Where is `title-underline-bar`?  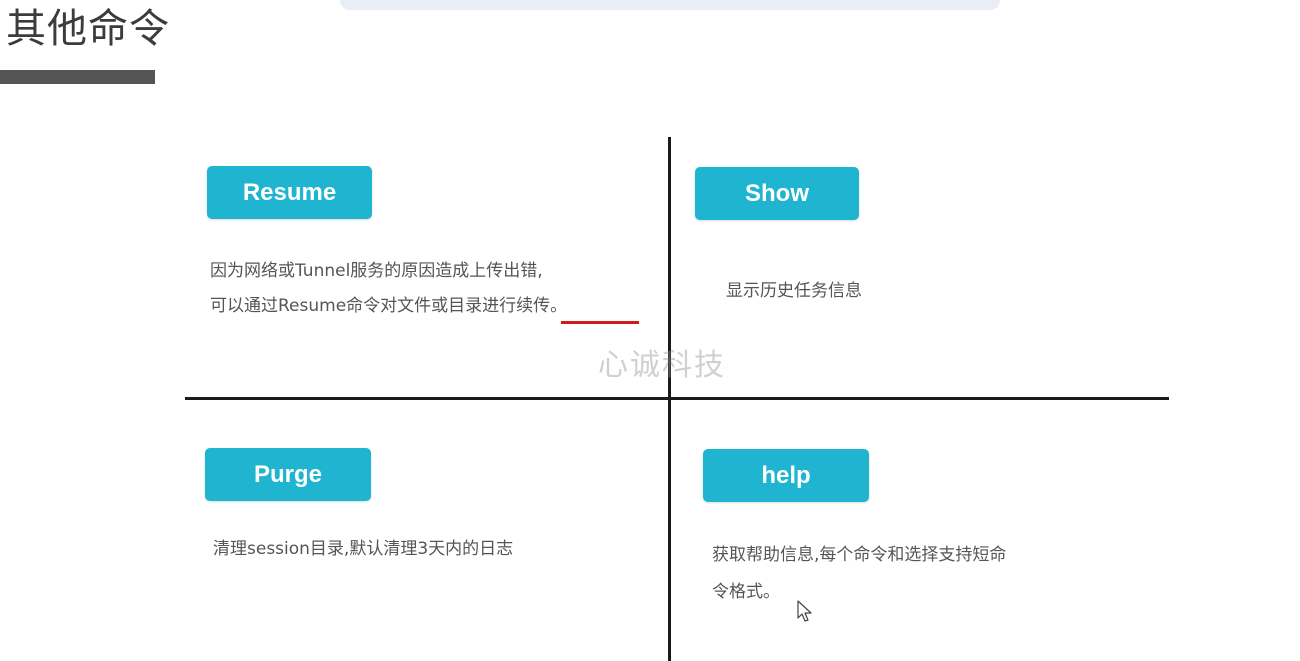
title-underline-bar is located at coordinates (77, 77).